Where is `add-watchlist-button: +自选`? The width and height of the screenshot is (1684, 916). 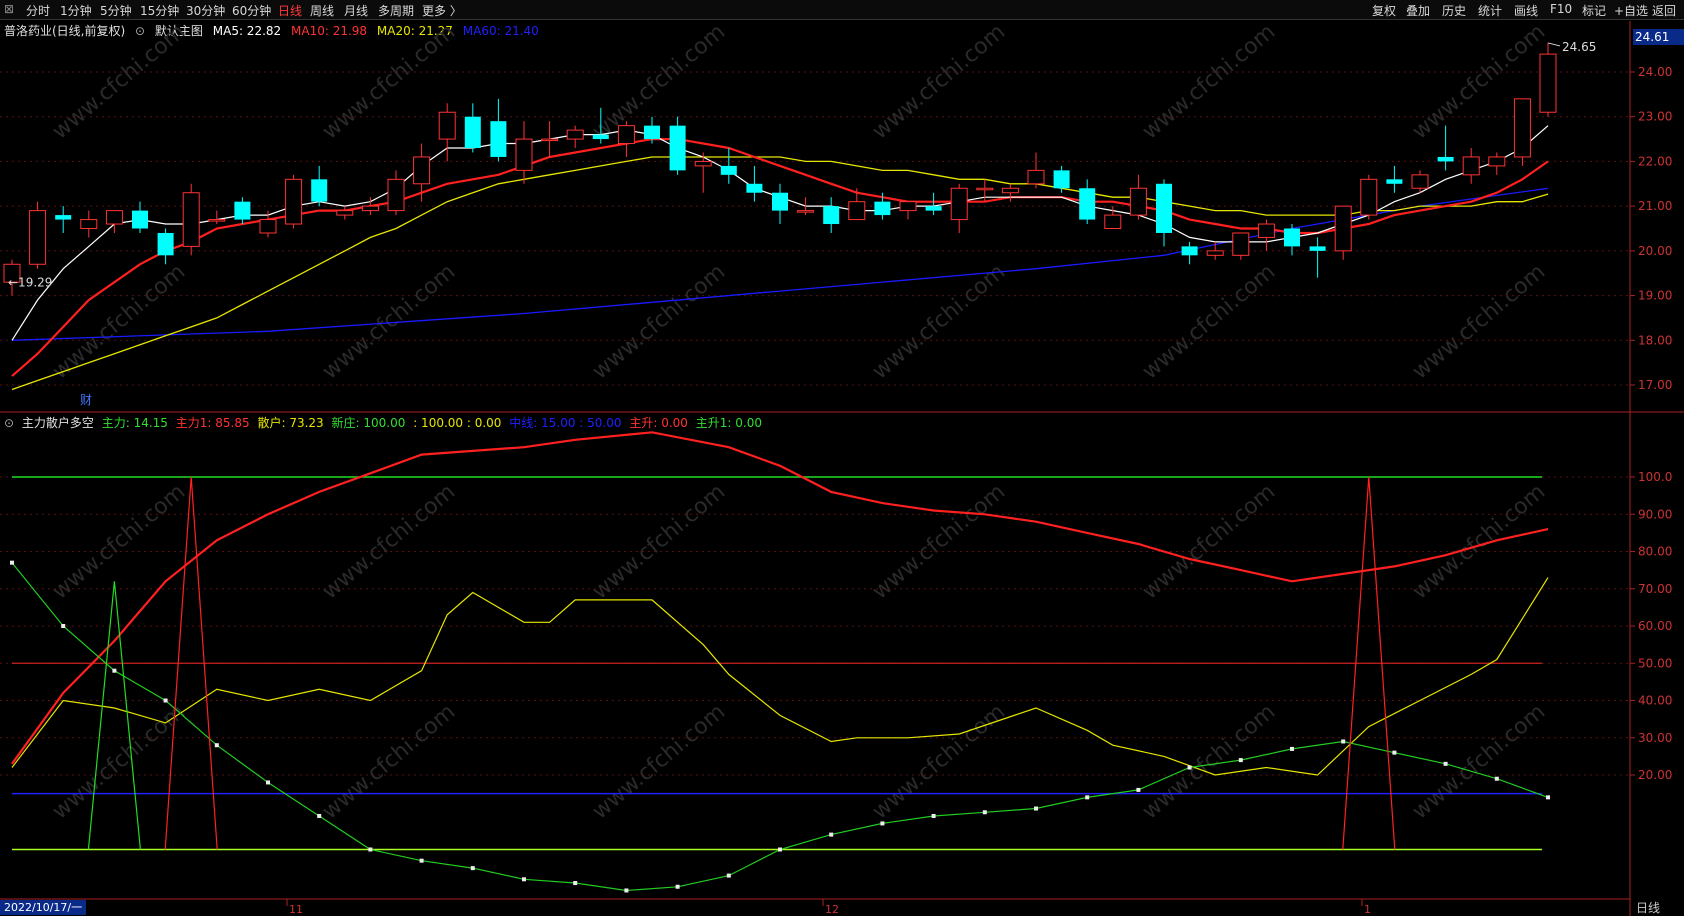 add-watchlist-button: +自选 is located at coordinates (1631, 10).